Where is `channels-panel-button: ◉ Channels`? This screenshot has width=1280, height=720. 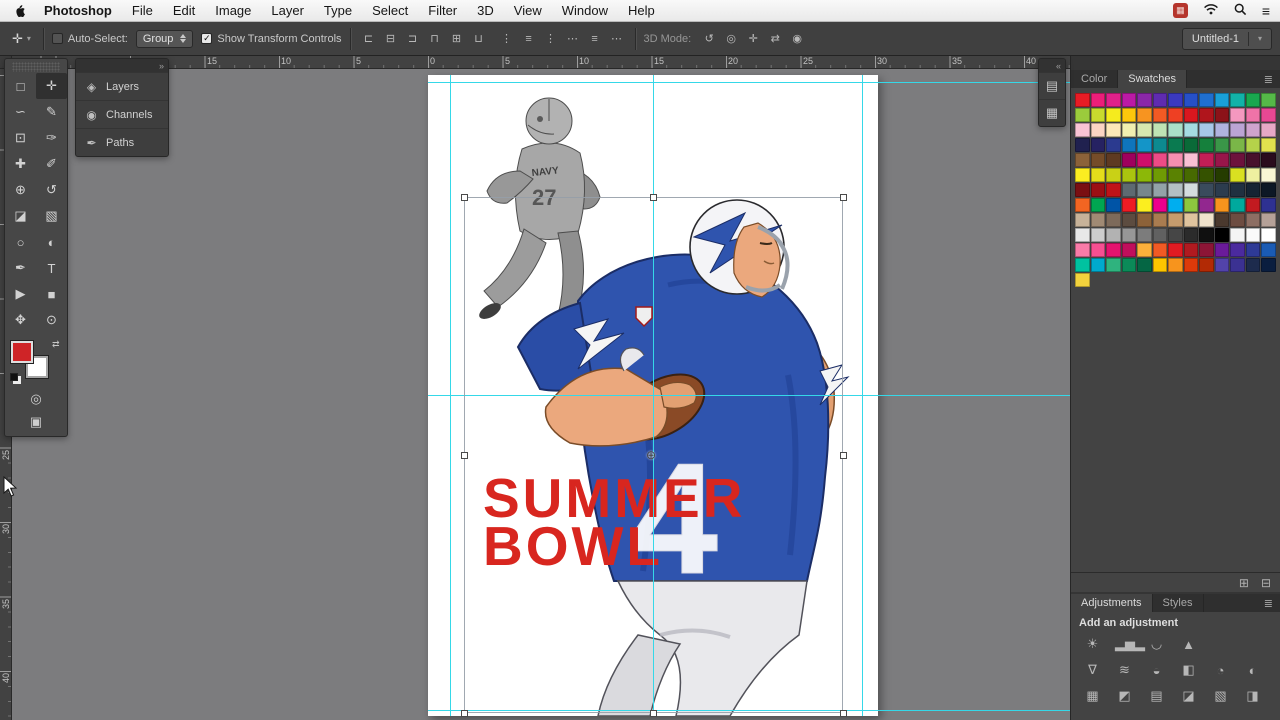 channels-panel-button: ◉ Channels is located at coordinates (122, 114).